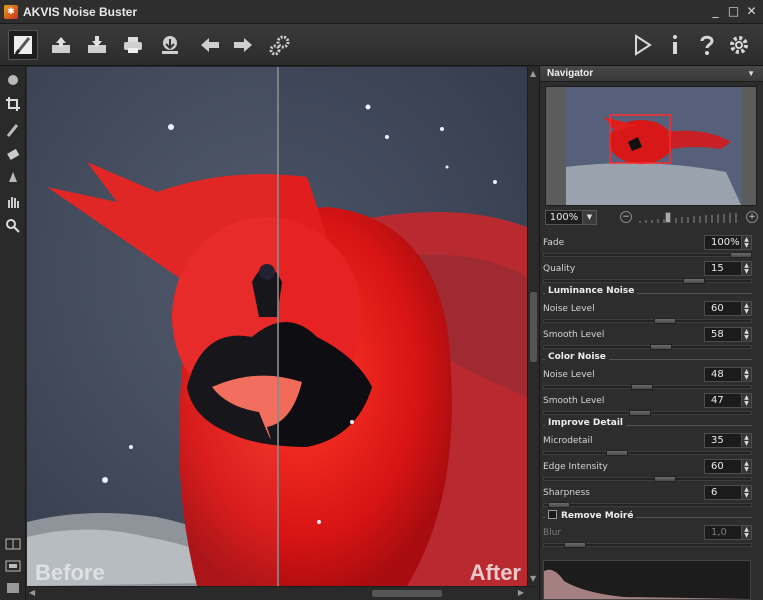 The image size is (763, 600). I want to click on tool-eraser, so click(13, 154).